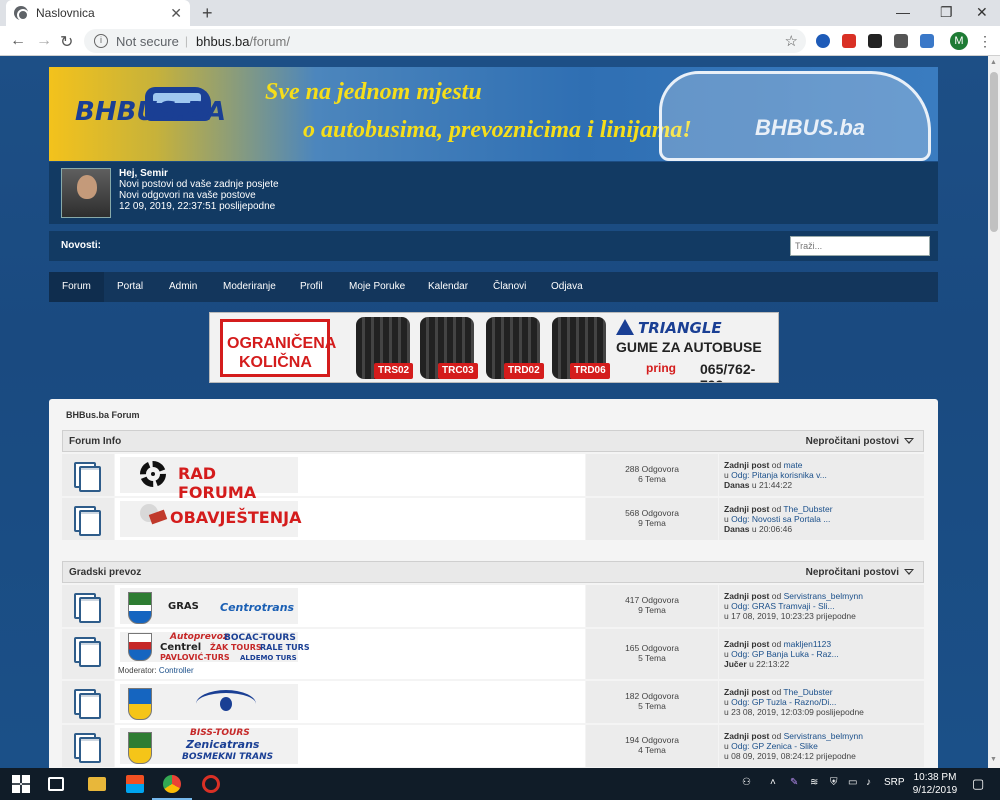 This screenshot has height=800, width=1000. What do you see at coordinates (794, 712) in the screenshot?
I see `last-post-time: u 23 08, 2019, 12:03:09 poslijepodne` at bounding box center [794, 712].